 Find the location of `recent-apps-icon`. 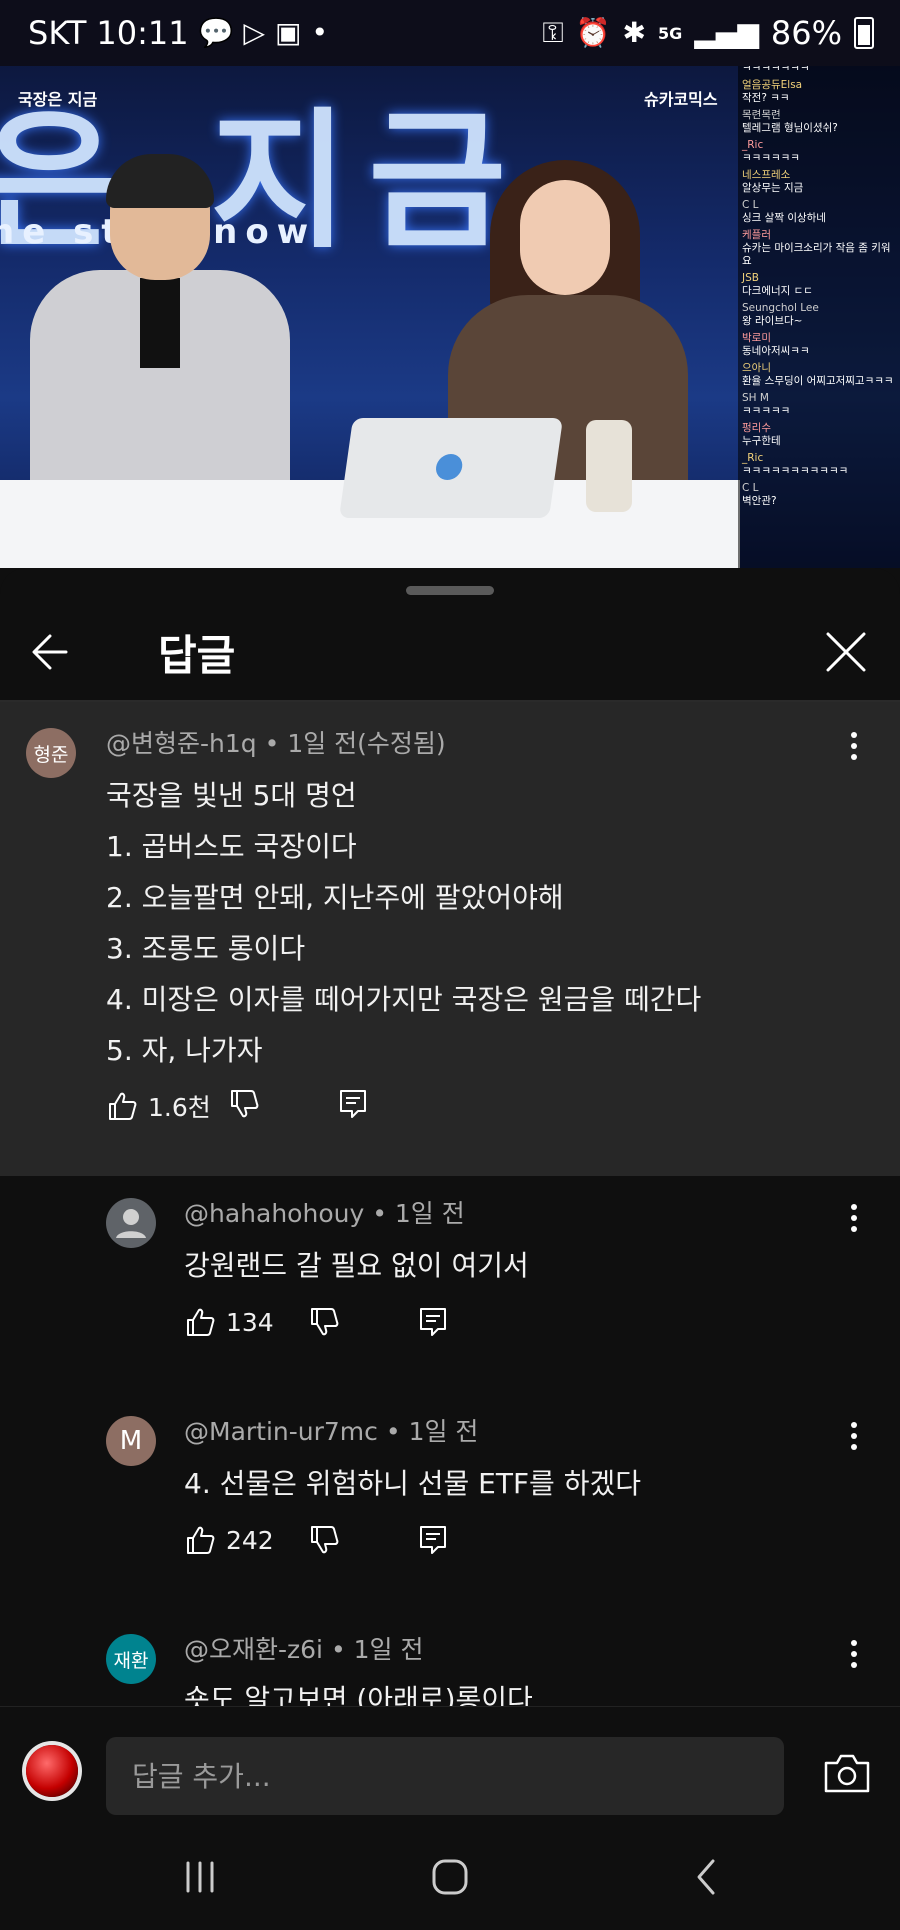

recent-apps-icon is located at coordinates (200, 1877).